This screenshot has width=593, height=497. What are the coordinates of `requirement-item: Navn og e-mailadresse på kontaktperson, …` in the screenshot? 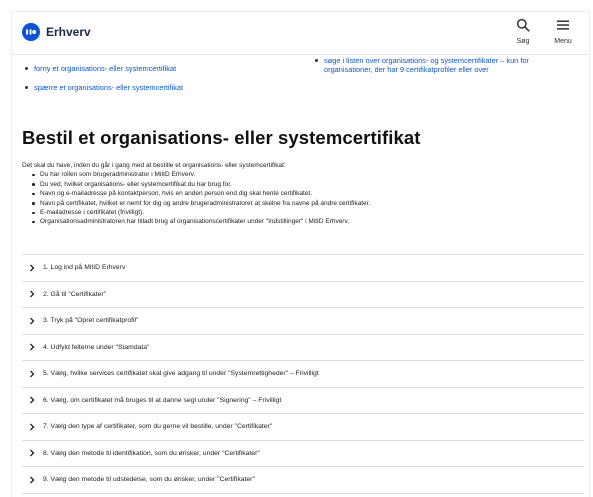 It's located at (307, 193).